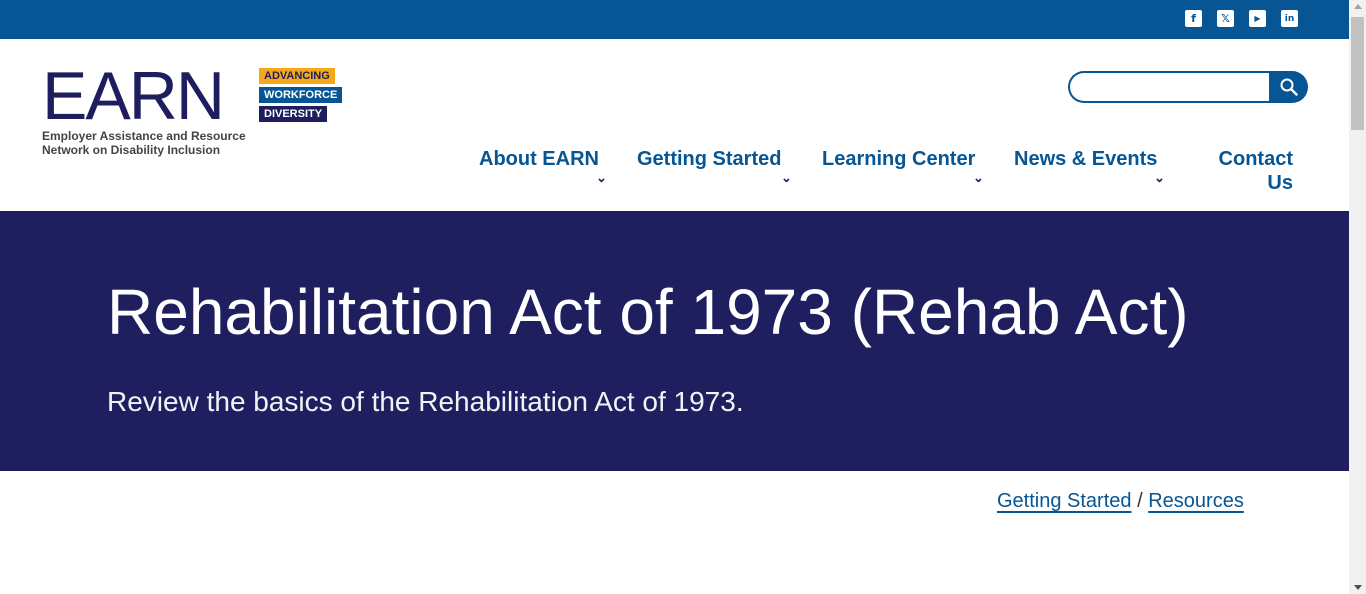 The height and width of the screenshot is (594, 1366). I want to click on scrollbar-thumb, so click(1357, 73).